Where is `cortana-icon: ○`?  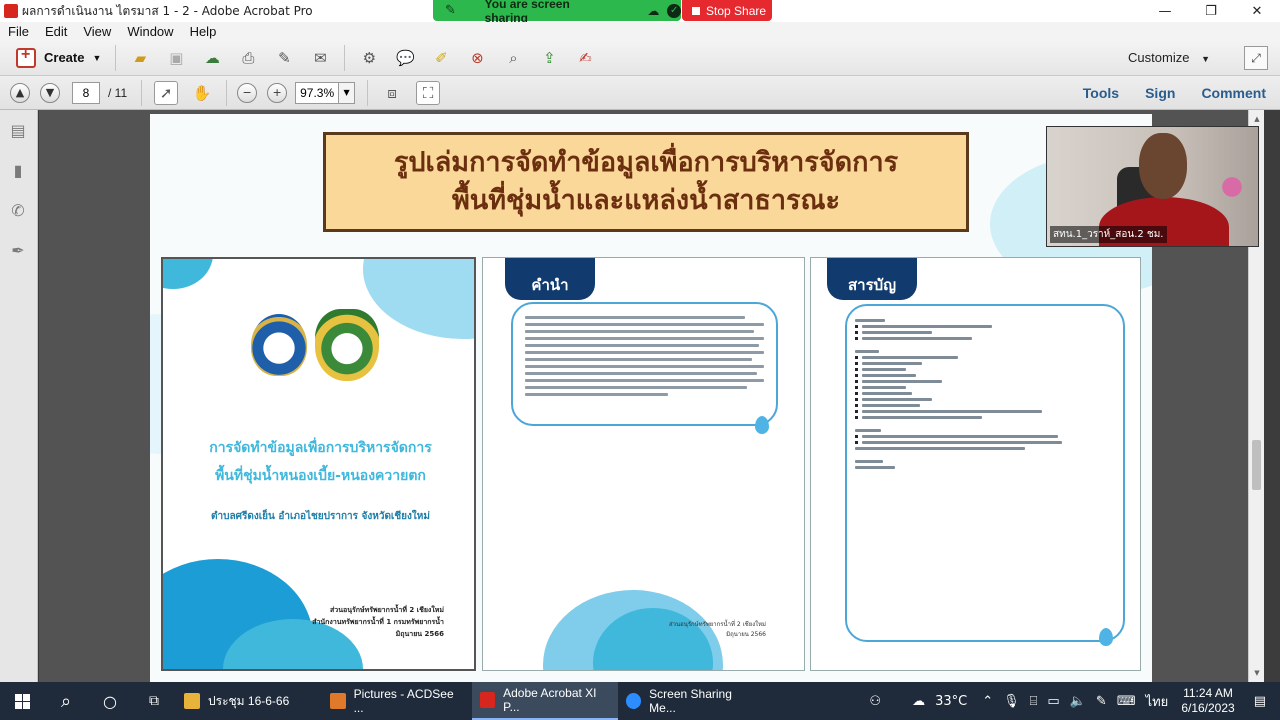
cortana-icon: ○ is located at coordinates (110, 701).